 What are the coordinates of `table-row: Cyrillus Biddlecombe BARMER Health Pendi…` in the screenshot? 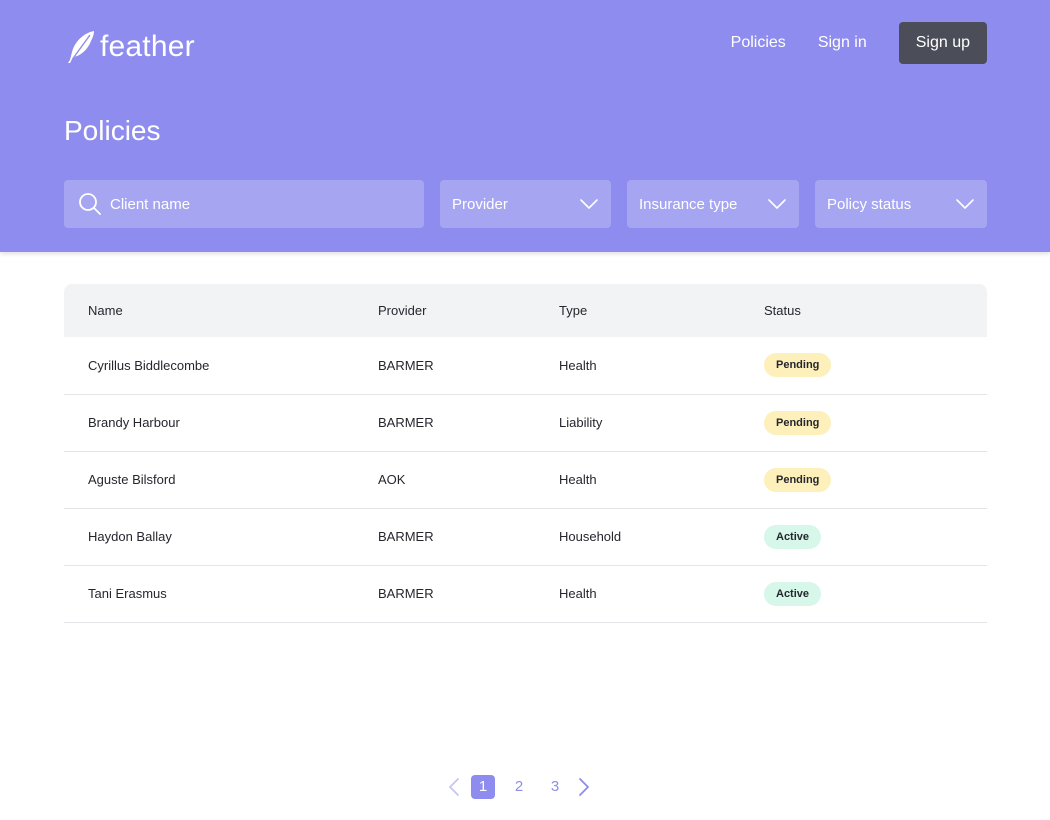 It's located at (525, 366).